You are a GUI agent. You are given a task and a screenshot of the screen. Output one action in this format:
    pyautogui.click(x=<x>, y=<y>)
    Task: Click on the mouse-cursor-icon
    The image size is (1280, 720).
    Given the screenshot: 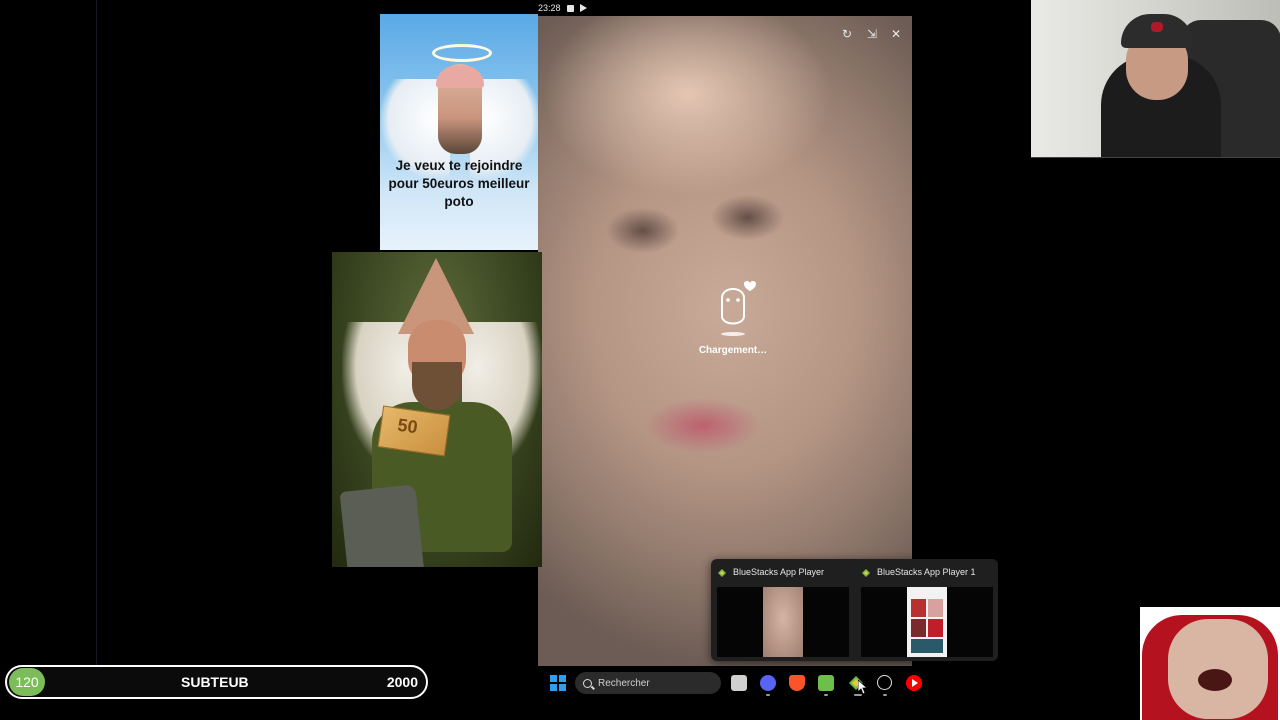 What is the action you would take?
    pyautogui.click(x=863, y=687)
    